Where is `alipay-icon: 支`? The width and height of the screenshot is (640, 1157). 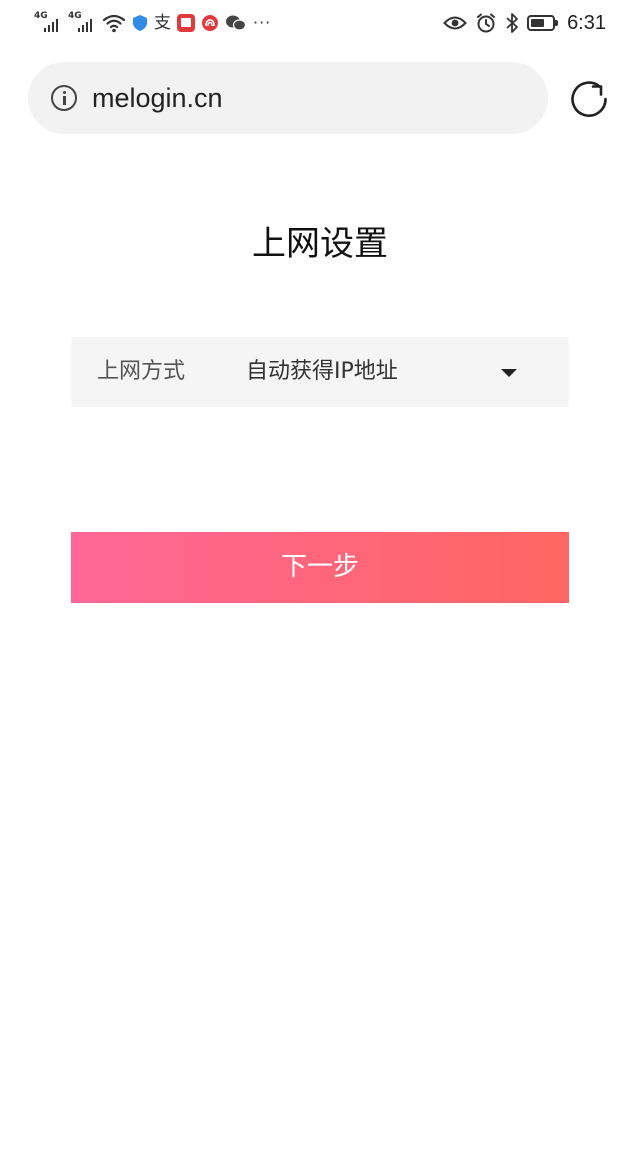 alipay-icon: 支 is located at coordinates (162, 23).